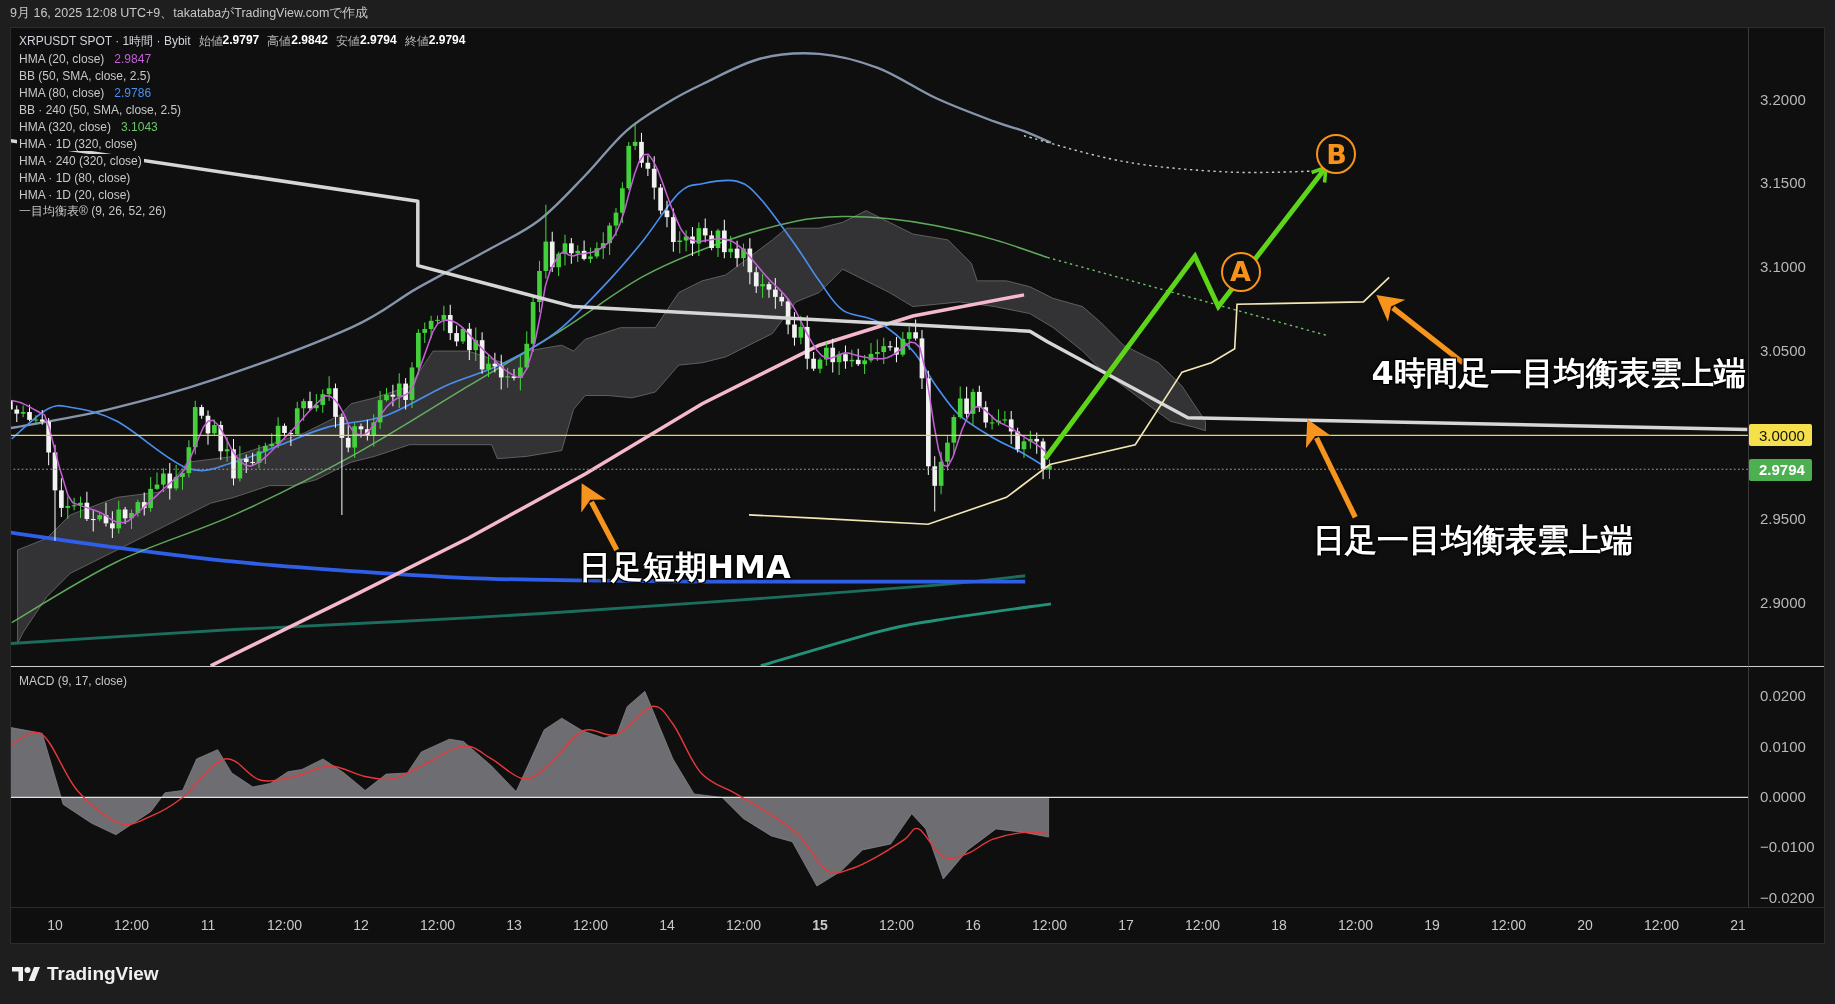 The width and height of the screenshot is (1835, 1004). What do you see at coordinates (1783, 183) in the screenshot?
I see `price-tick-label: 3.1500` at bounding box center [1783, 183].